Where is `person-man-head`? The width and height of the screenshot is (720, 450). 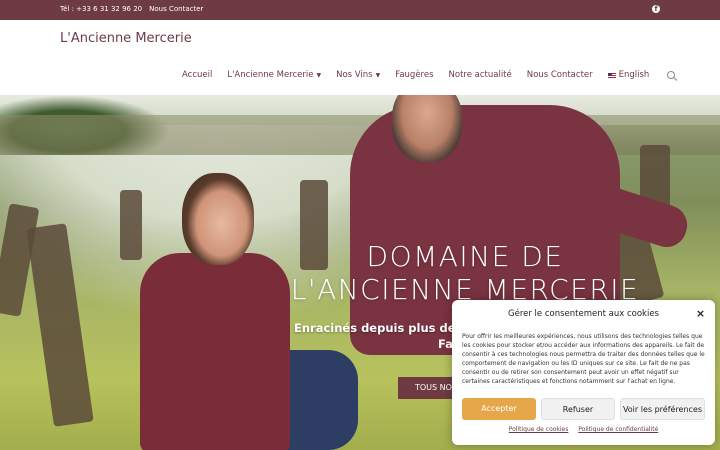 person-man-head is located at coordinates (427, 128).